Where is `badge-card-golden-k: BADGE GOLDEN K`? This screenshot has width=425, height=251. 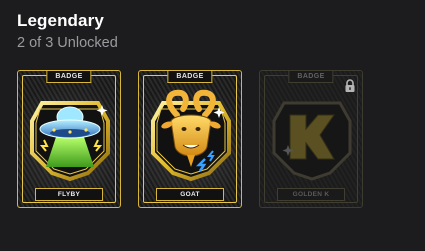 badge-card-golden-k: BADGE GOLDEN K is located at coordinates (311, 139).